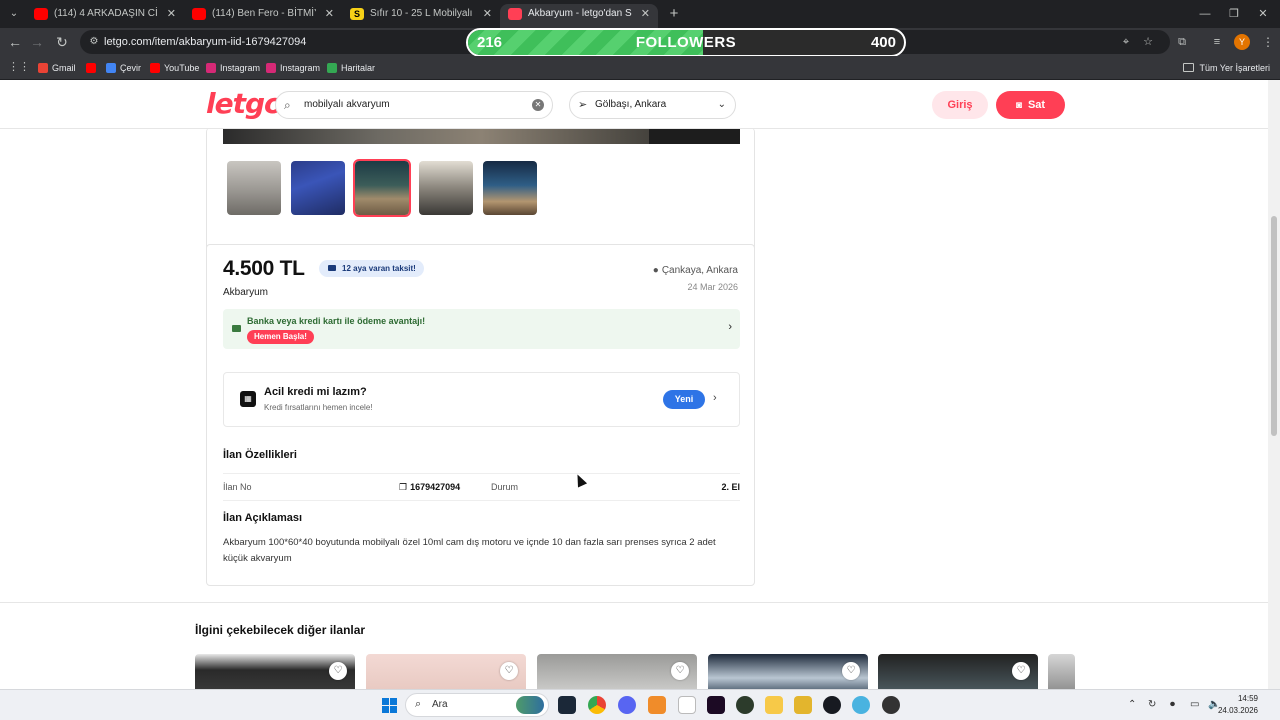  What do you see at coordinates (481, 136) in the screenshot?
I see `main-photo` at bounding box center [481, 136].